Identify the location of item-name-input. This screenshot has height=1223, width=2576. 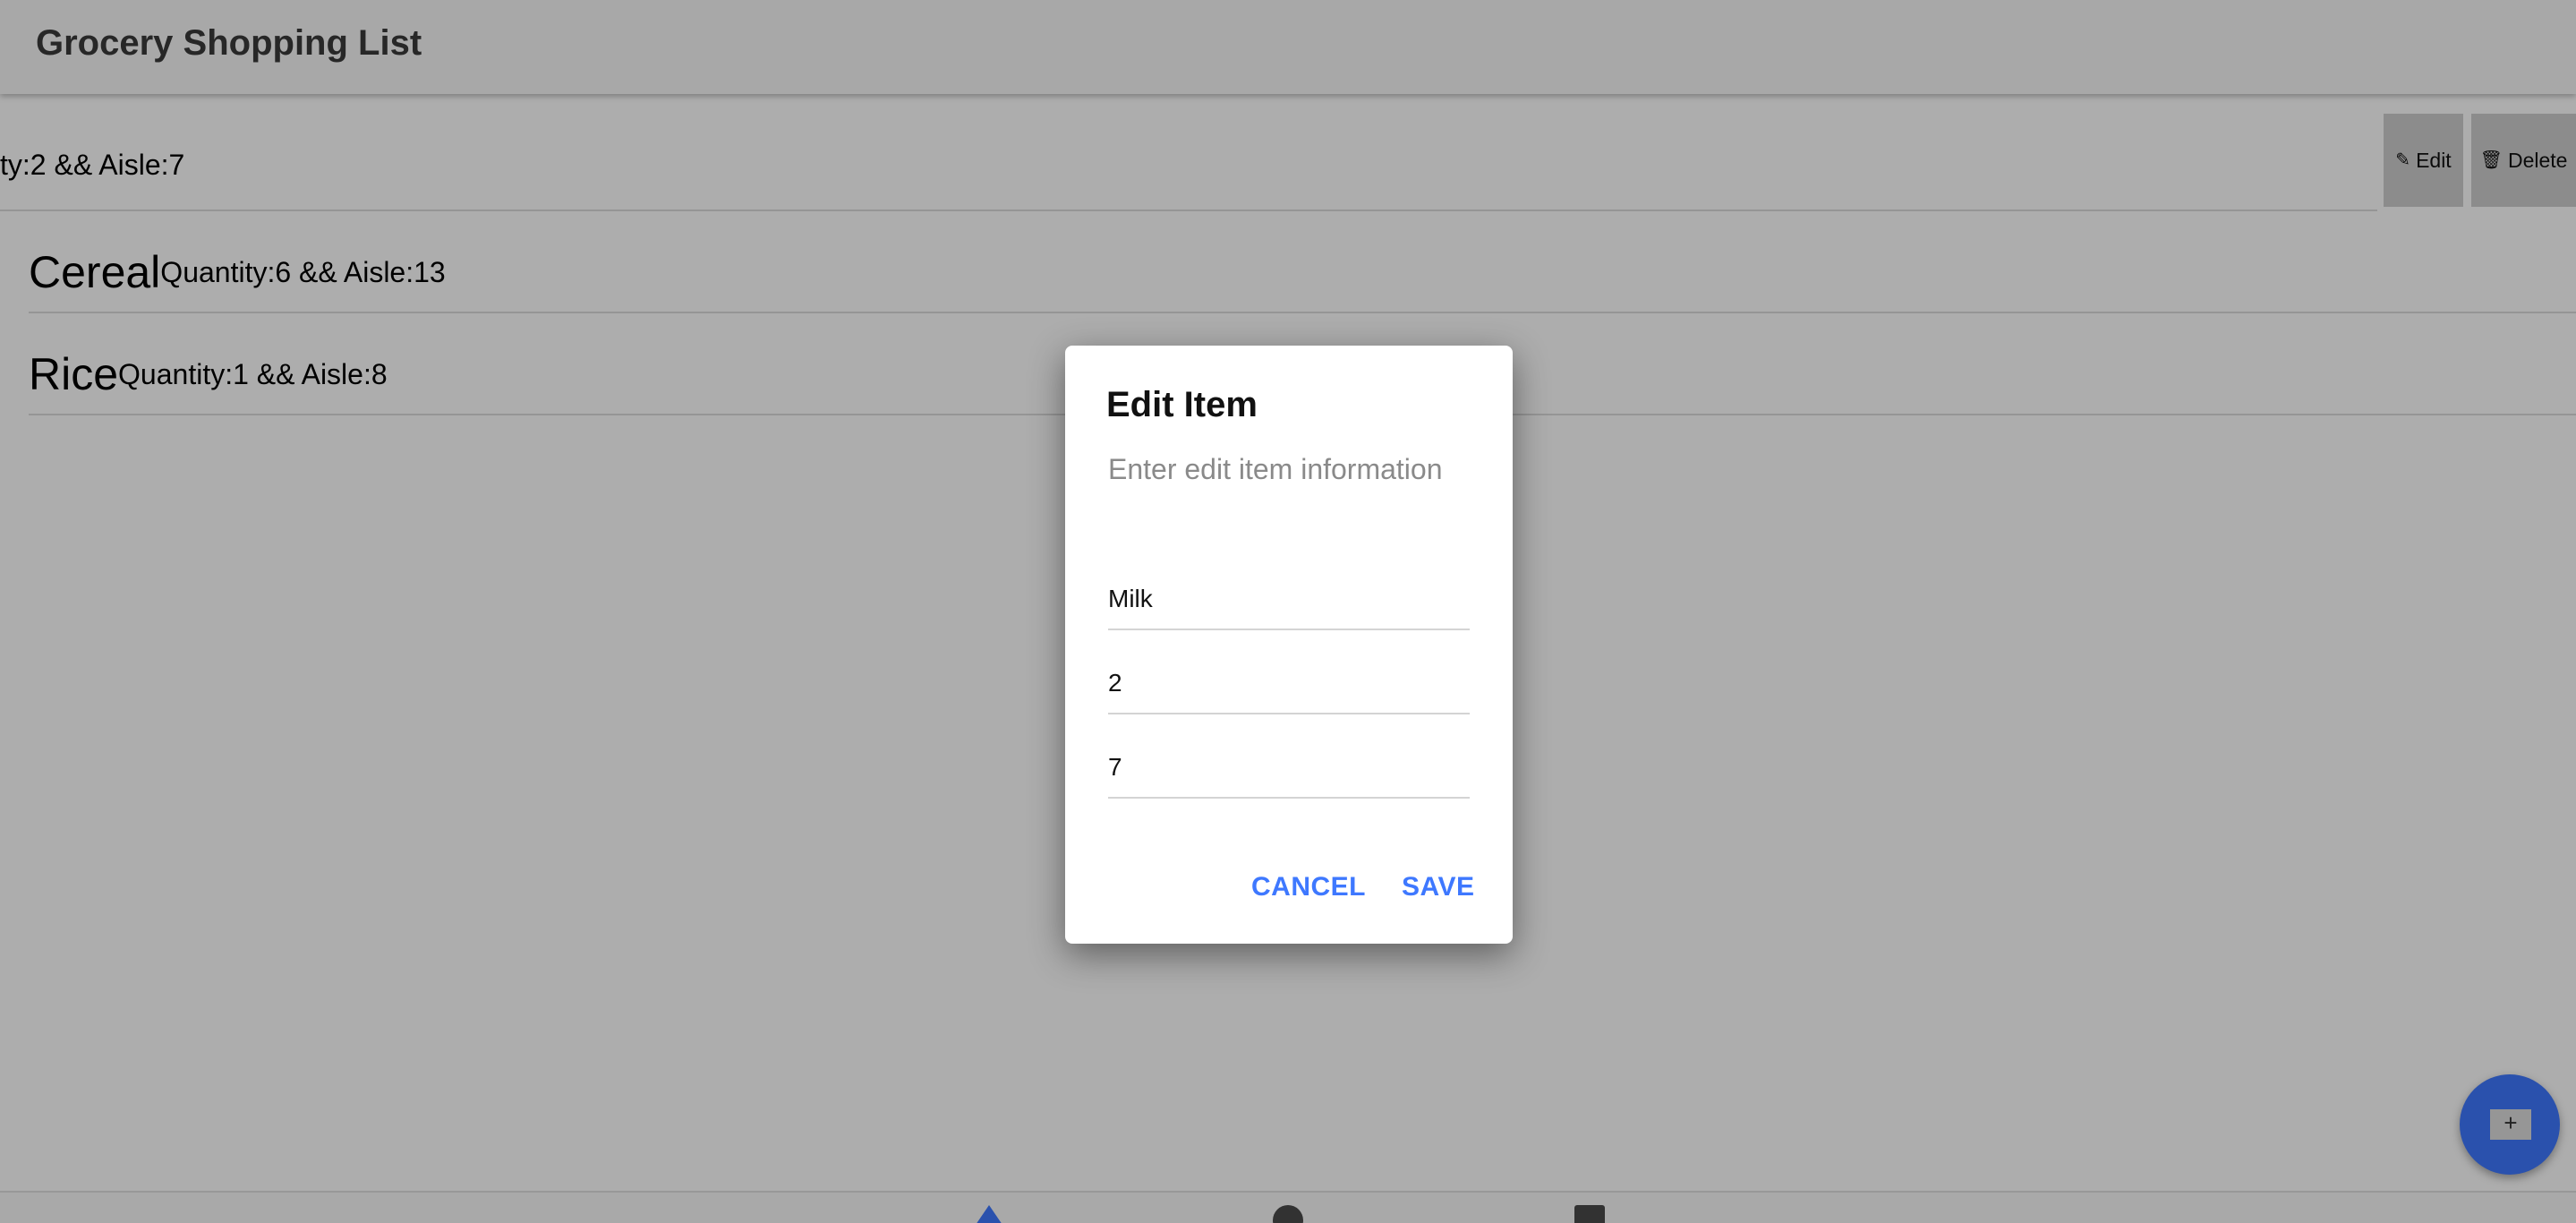
(1289, 599).